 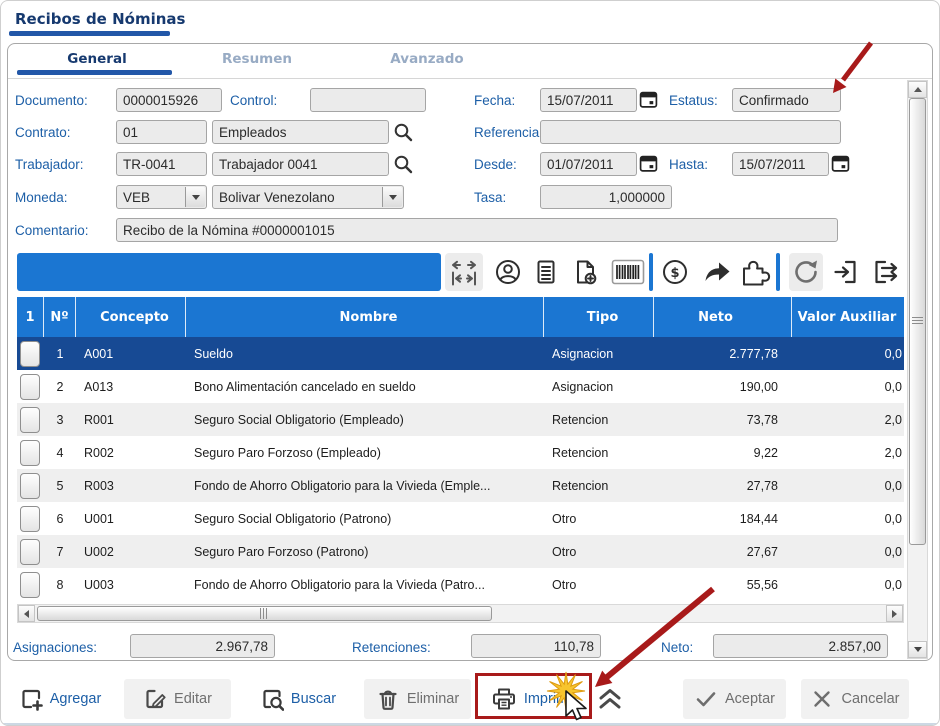 What do you see at coordinates (60, 551) in the screenshot?
I see `cell-numero: 7` at bounding box center [60, 551].